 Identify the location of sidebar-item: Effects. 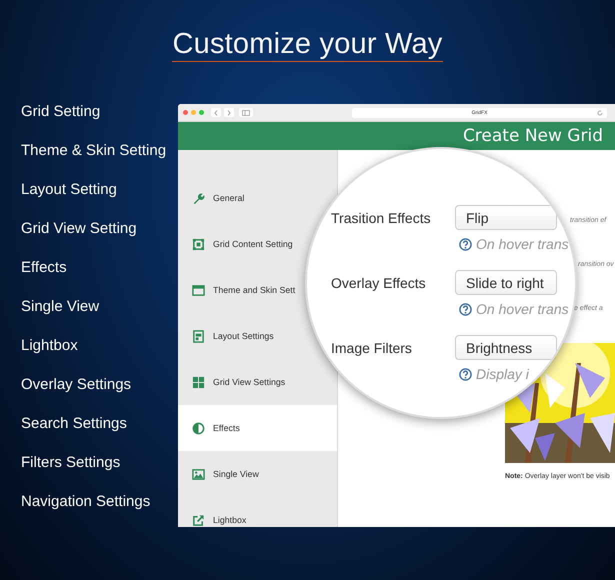
(216, 428).